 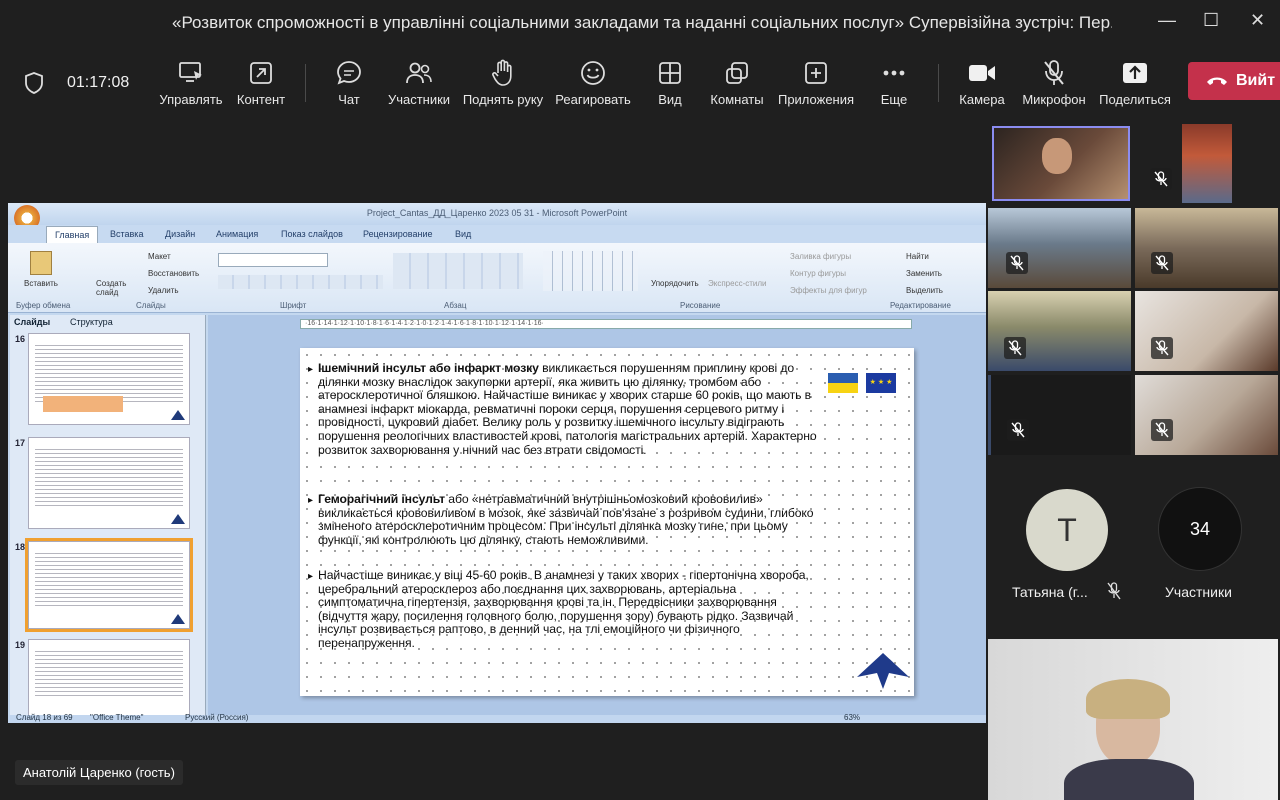 What do you see at coordinates (1135, 73) in the screenshot?
I see `share-up-icon` at bounding box center [1135, 73].